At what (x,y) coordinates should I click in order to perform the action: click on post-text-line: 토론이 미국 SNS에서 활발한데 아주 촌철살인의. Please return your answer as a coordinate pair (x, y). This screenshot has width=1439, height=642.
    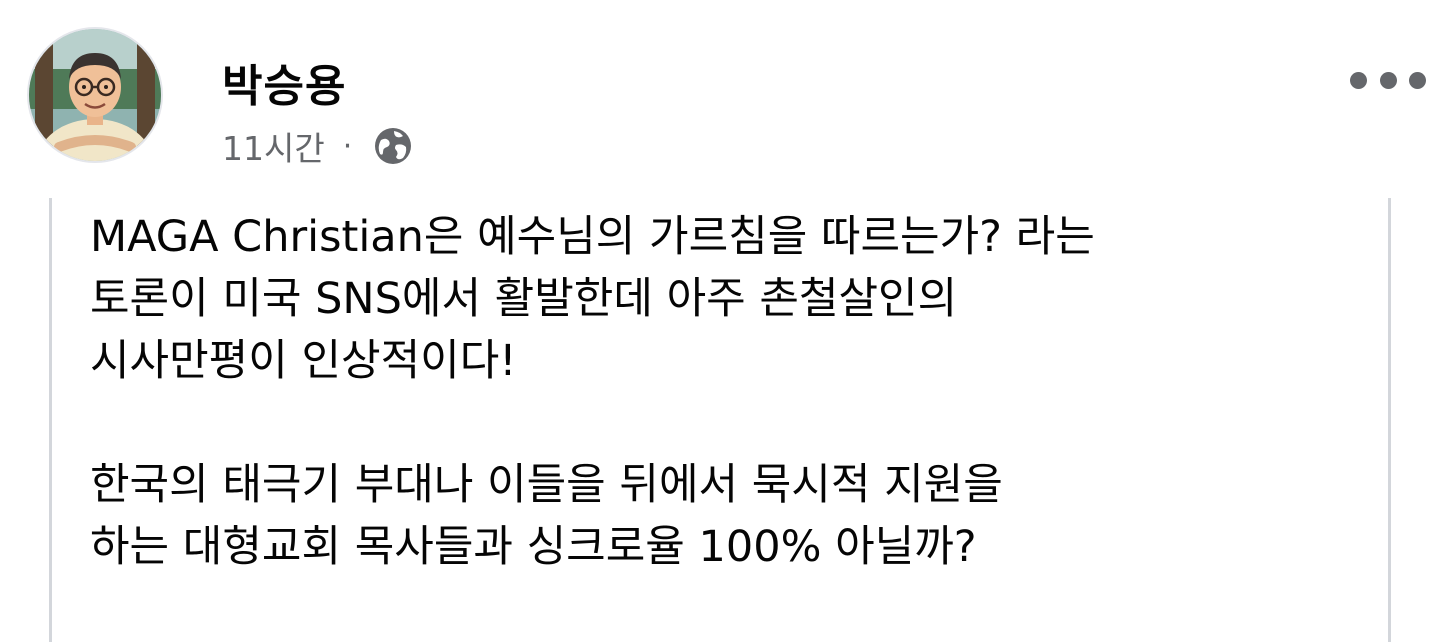
    Looking at the image, I should click on (524, 299).